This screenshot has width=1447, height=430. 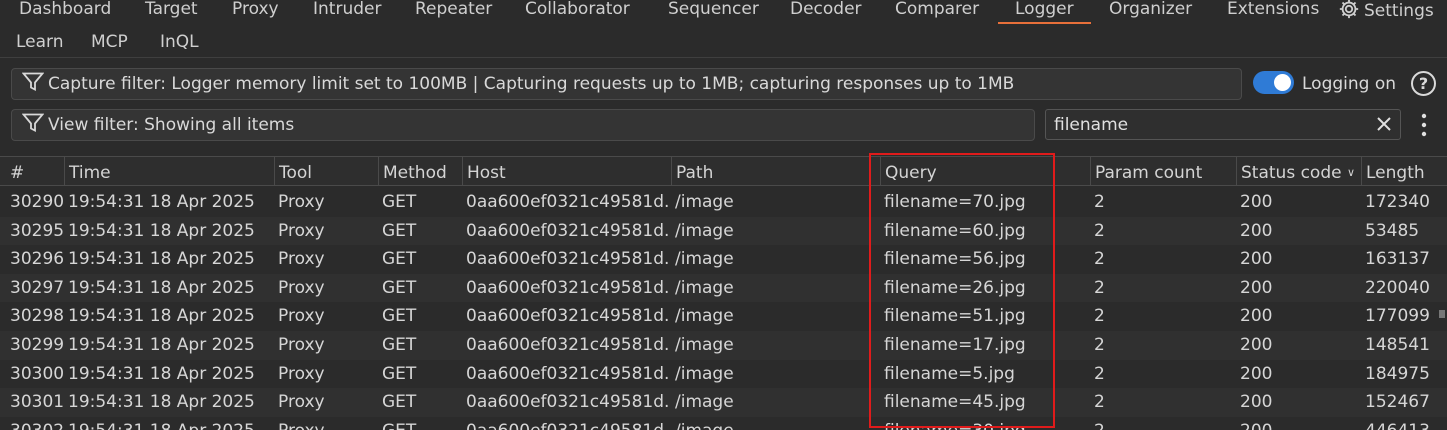 What do you see at coordinates (566, 171) in the screenshot?
I see `column-header-host: Host` at bounding box center [566, 171].